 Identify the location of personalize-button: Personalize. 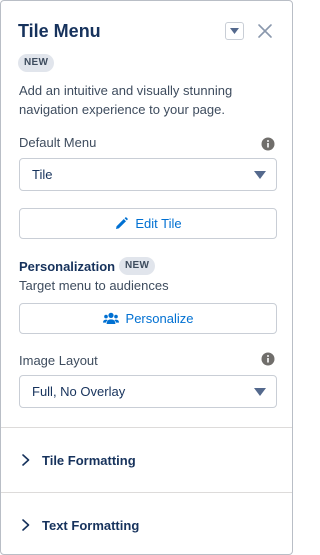
(148, 318).